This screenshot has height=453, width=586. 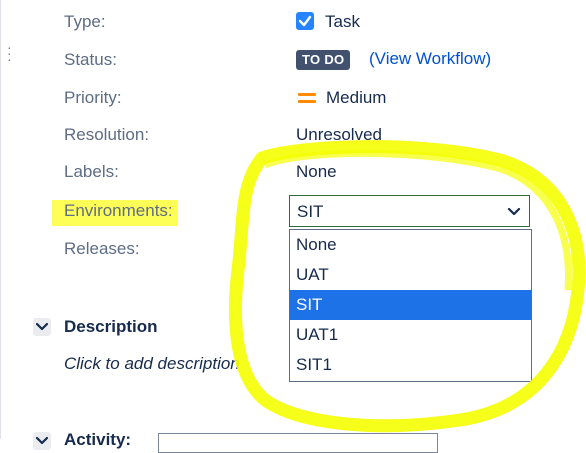 I want to click on status-label: Status:, so click(x=90, y=59).